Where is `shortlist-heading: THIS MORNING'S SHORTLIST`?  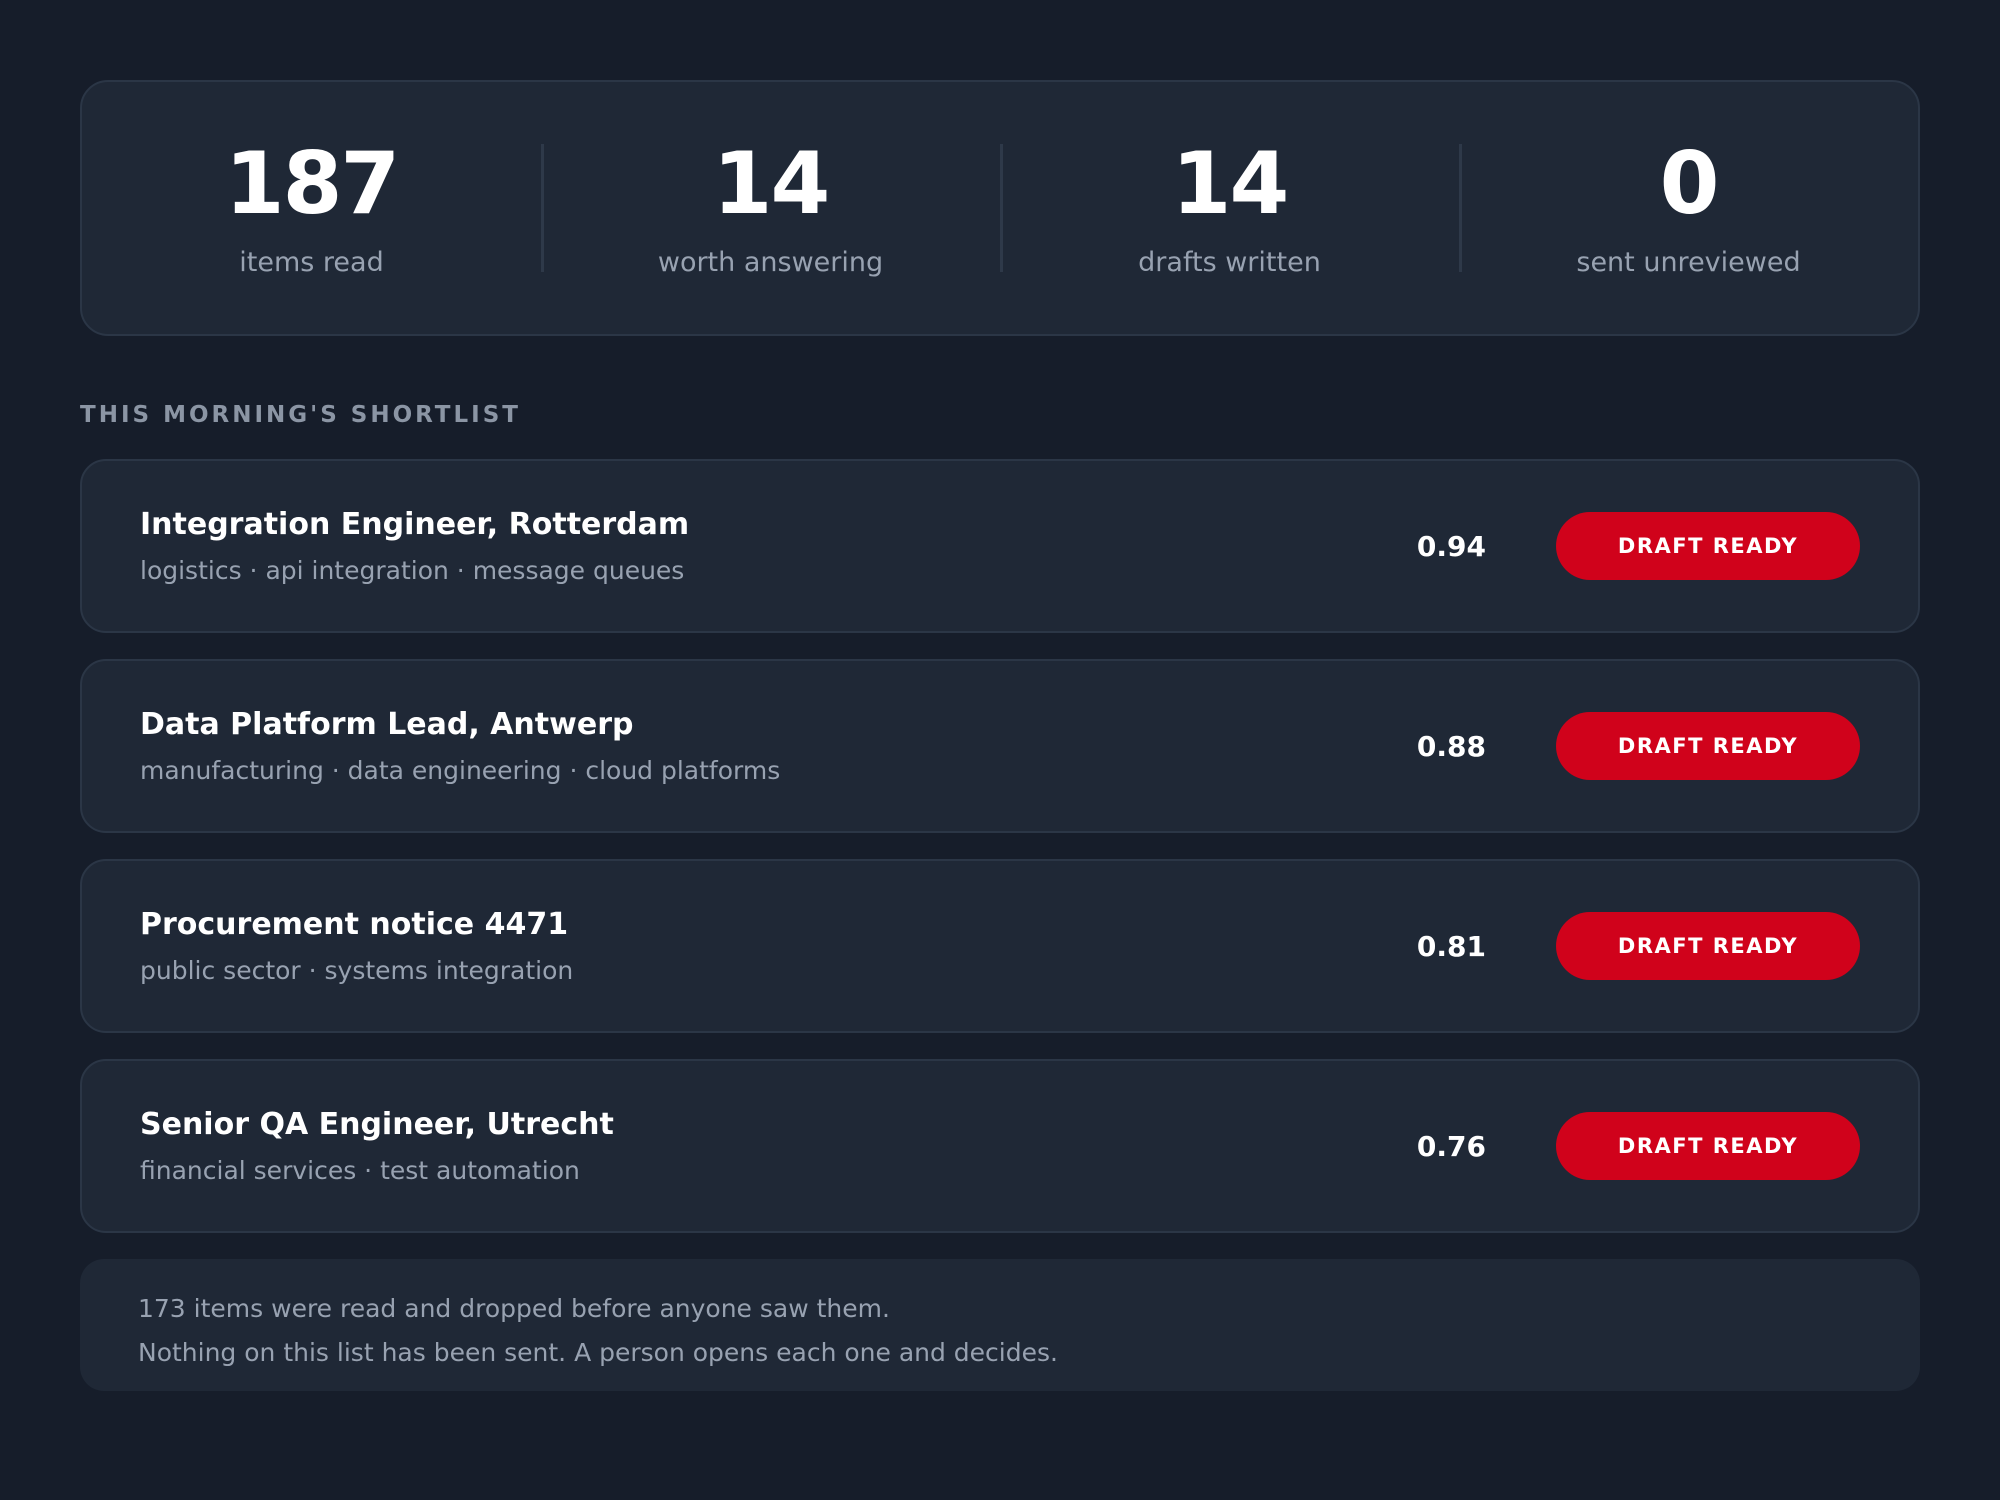 shortlist-heading: THIS MORNING'S SHORTLIST is located at coordinates (300, 415).